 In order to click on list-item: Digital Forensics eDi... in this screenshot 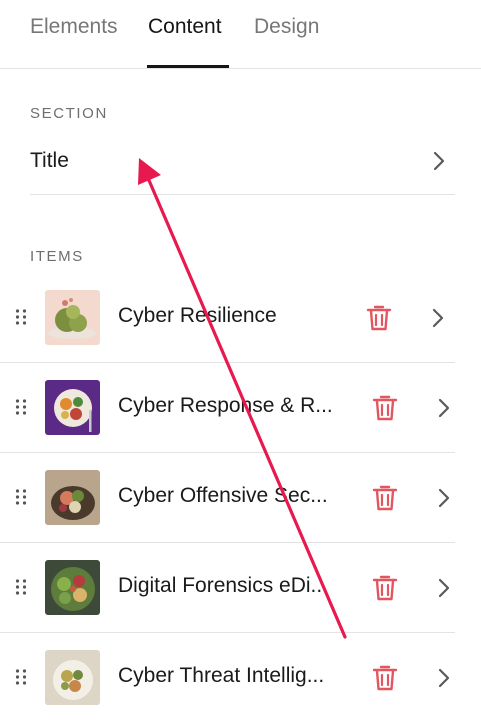, I will do `click(227, 587)`.